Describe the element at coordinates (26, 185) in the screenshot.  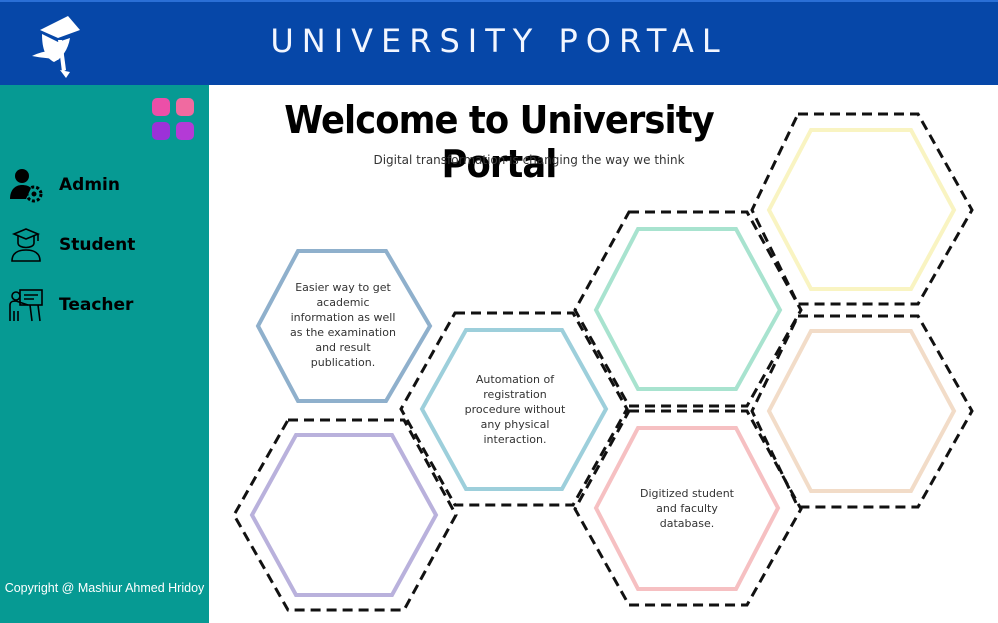
I see `admin-gear-icon` at that location.